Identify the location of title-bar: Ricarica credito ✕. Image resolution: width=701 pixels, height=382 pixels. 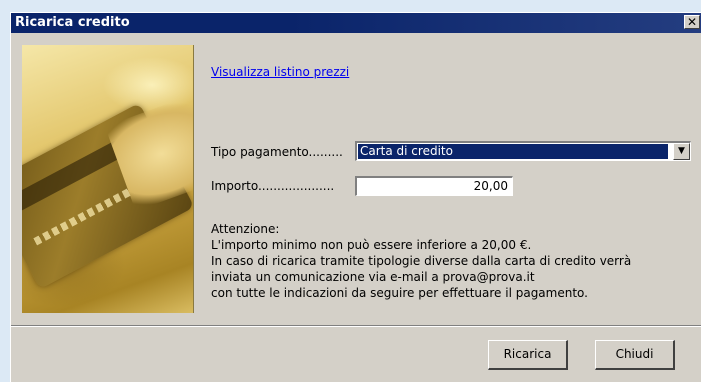
(356, 23).